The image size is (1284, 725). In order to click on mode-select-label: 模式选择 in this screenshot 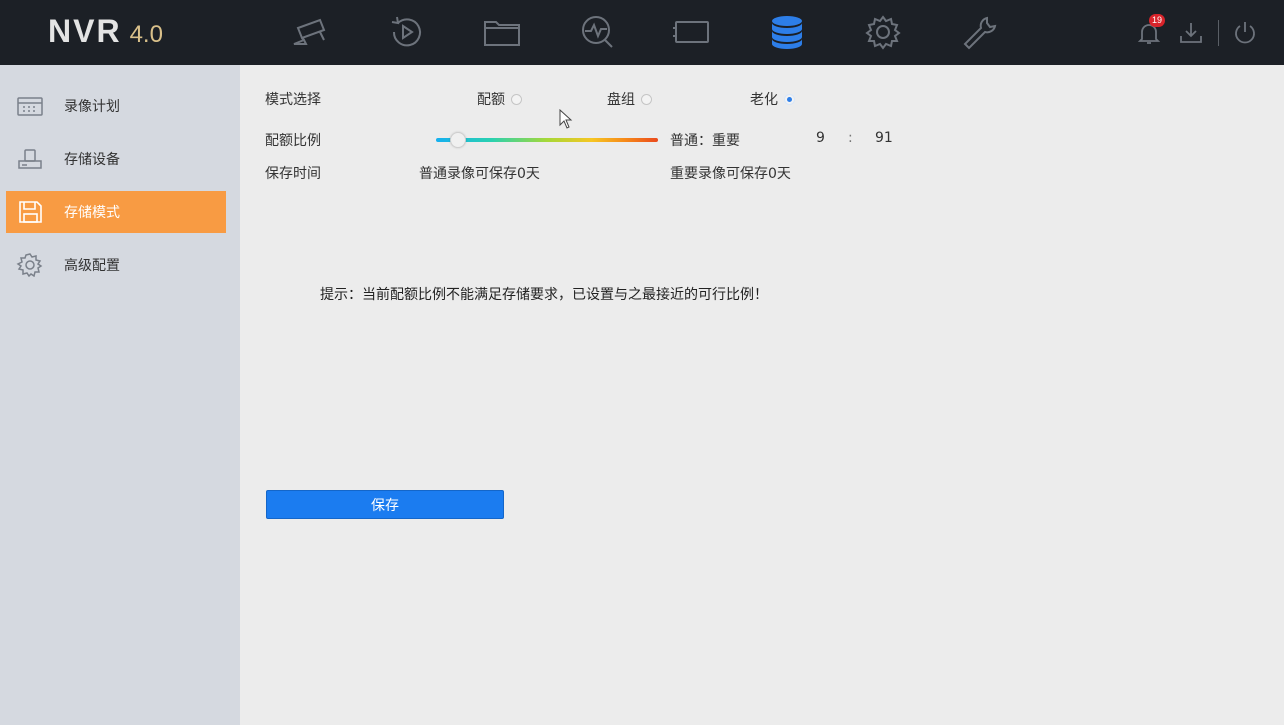, I will do `click(293, 100)`.